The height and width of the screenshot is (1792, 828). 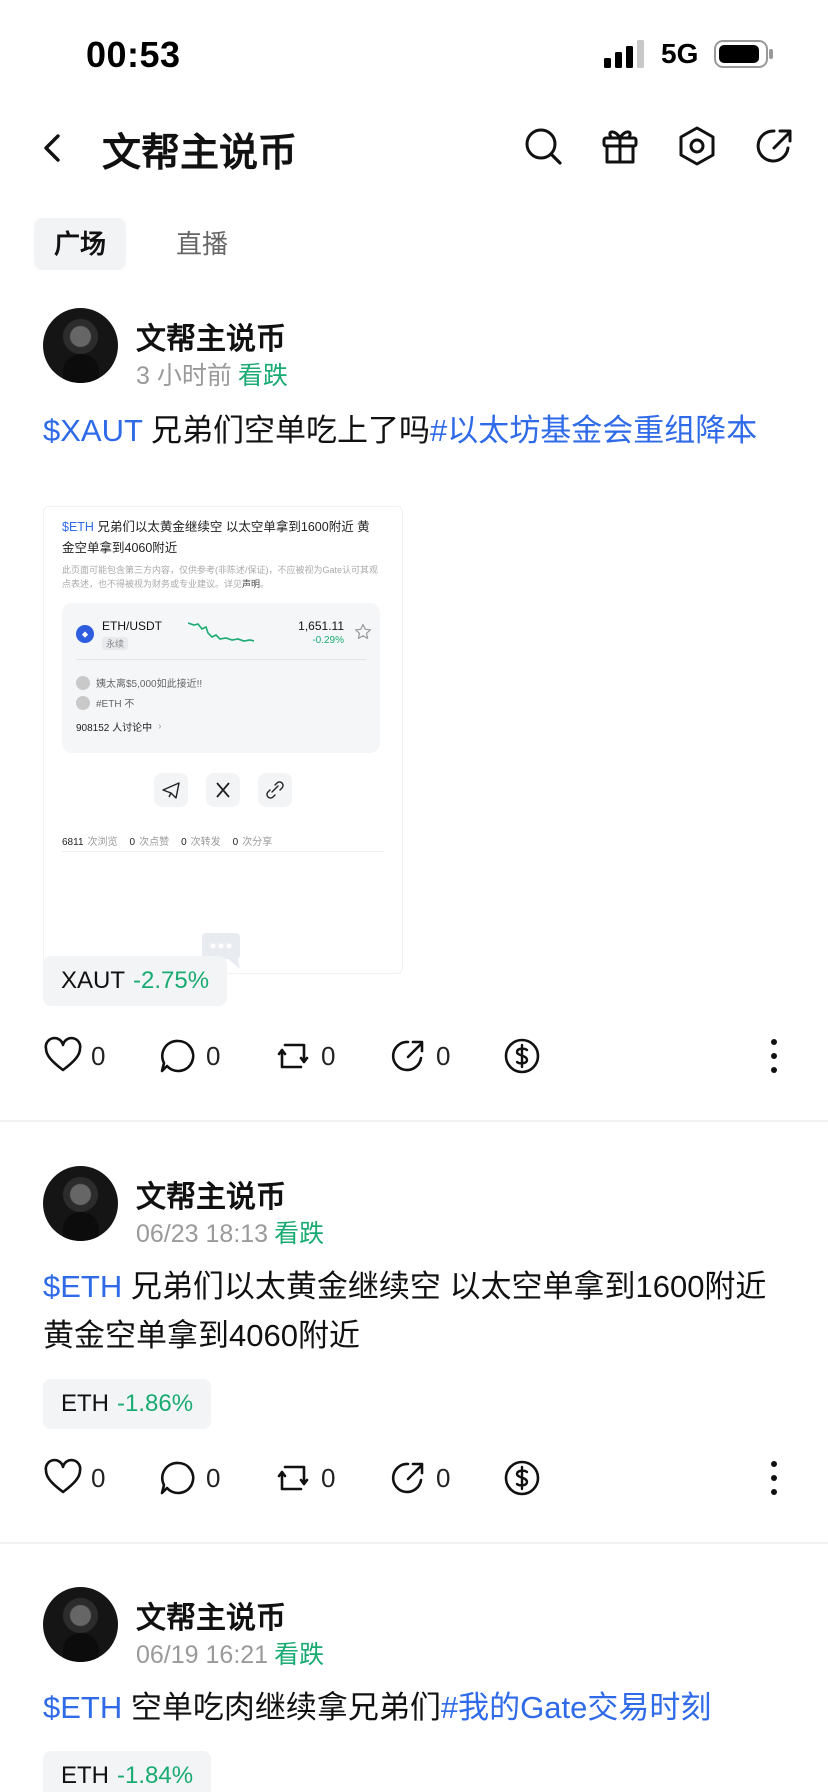 What do you see at coordinates (363, 631) in the screenshot?
I see `star-icon` at bounding box center [363, 631].